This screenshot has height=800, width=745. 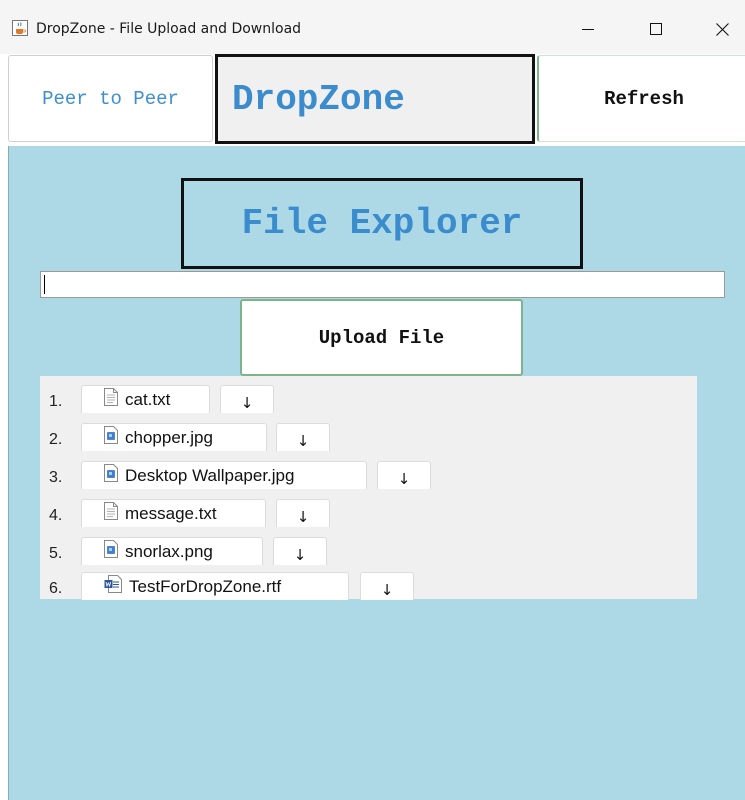 What do you see at coordinates (169, 551) in the screenshot?
I see `file-name: snorlax.png` at bounding box center [169, 551].